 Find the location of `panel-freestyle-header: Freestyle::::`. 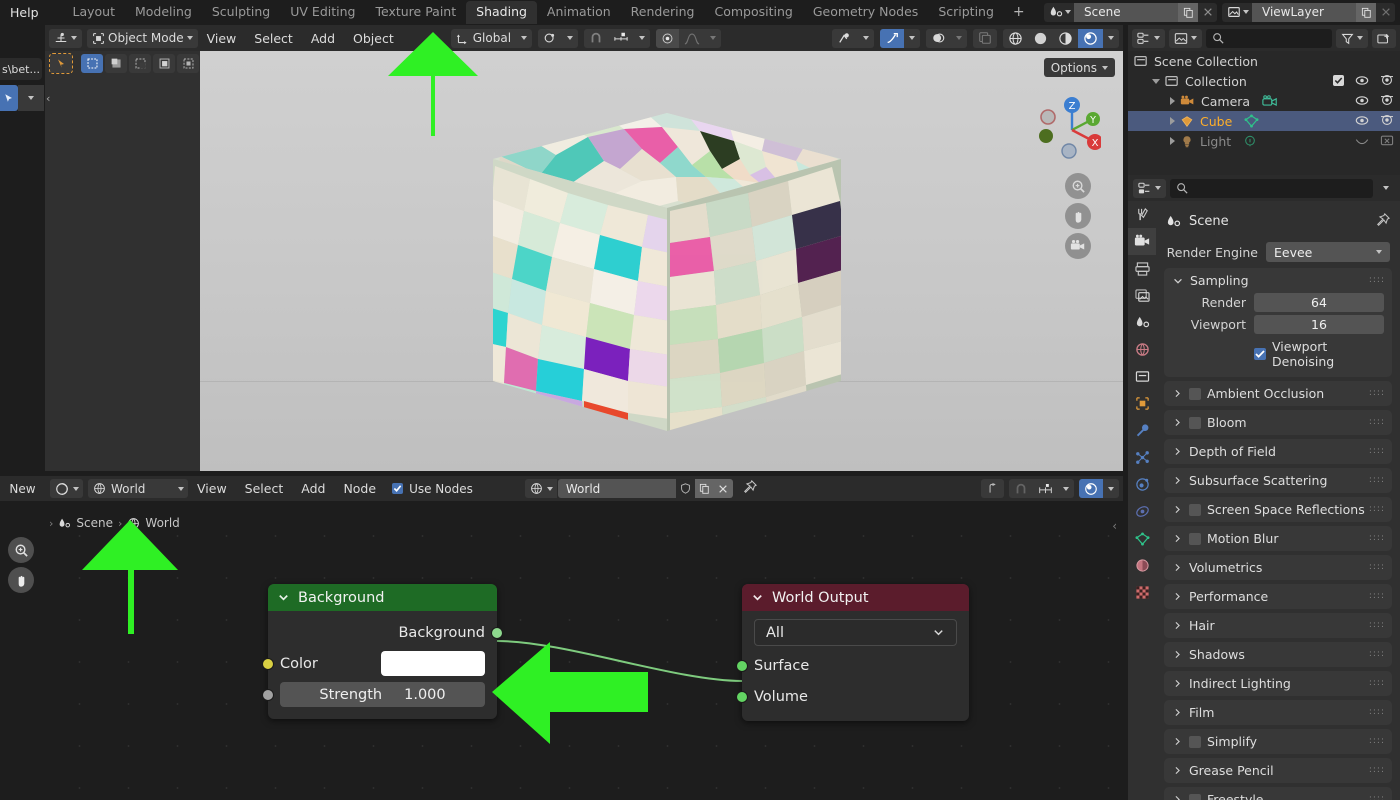

panel-freestyle-header: Freestyle:::: is located at coordinates (1278, 793).